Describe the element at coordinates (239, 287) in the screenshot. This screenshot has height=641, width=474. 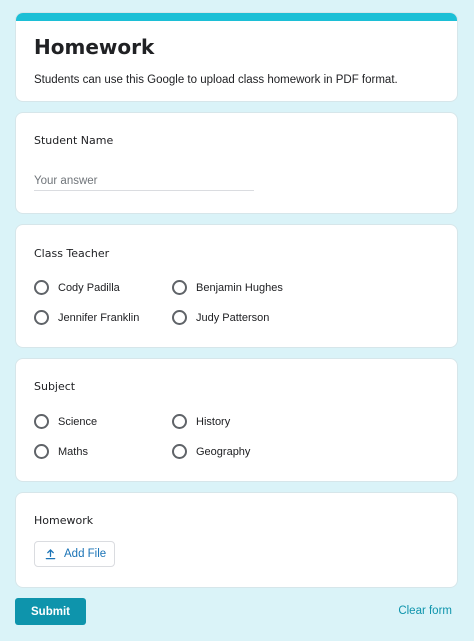
I see `option-label: Benjamin Hughes` at that location.